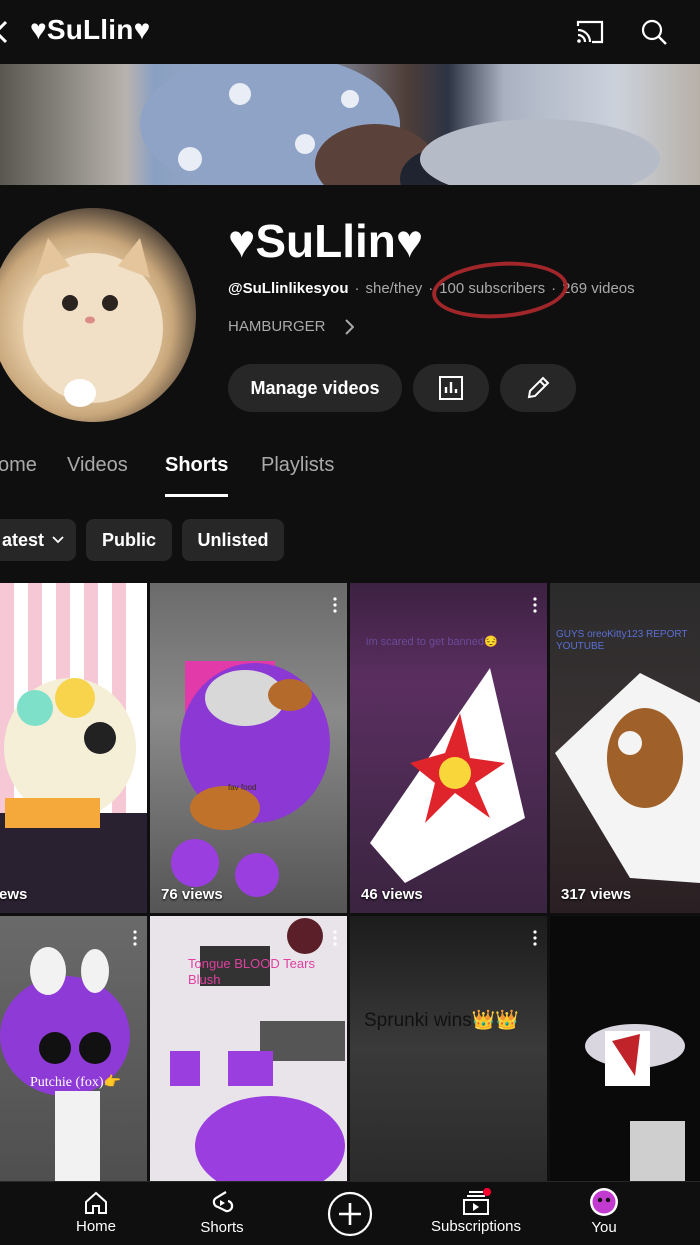 This screenshot has height=1245, width=700. What do you see at coordinates (222, 1213) in the screenshot?
I see `nav-shorts: Shorts` at bounding box center [222, 1213].